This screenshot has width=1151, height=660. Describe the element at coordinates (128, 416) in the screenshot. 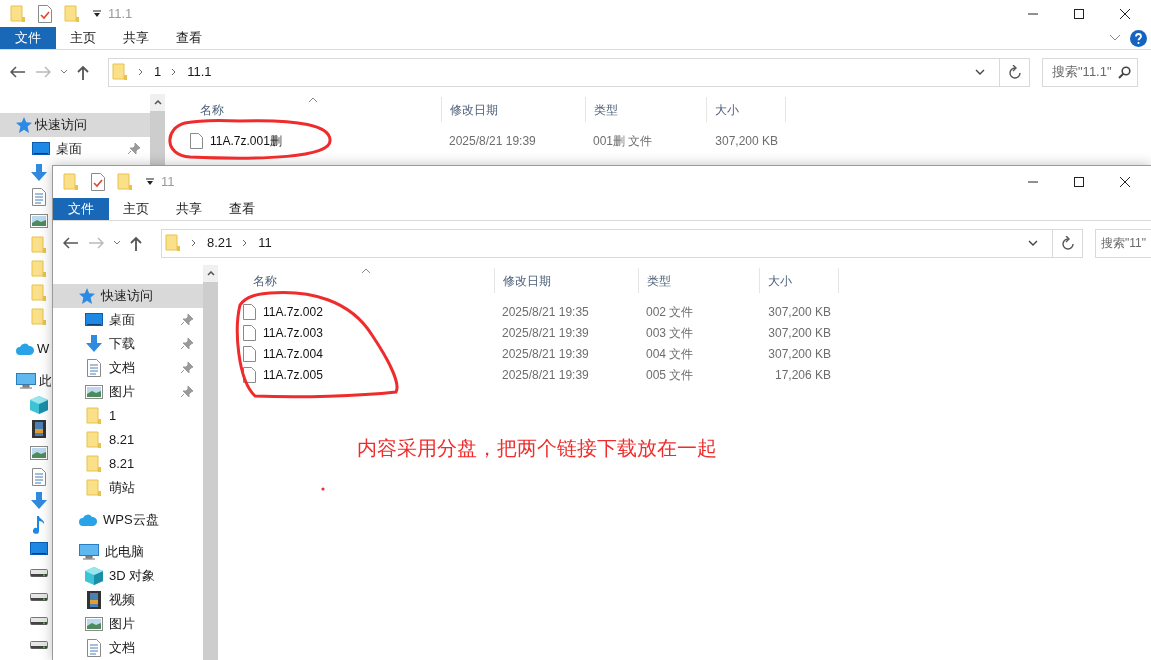

I see `sidebar-item: 1` at that location.